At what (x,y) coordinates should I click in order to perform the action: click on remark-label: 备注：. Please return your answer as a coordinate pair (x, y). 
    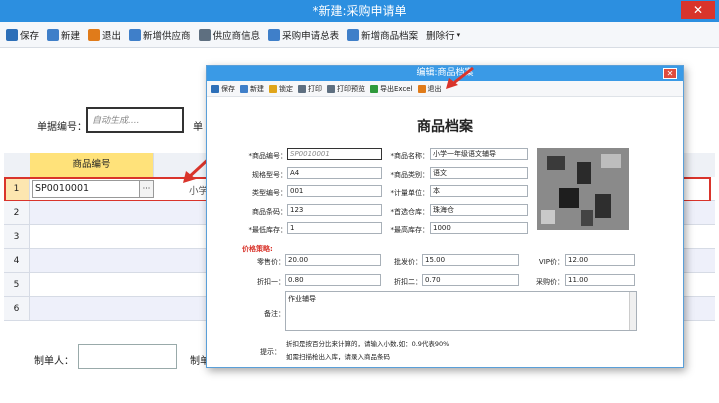
    Looking at the image, I should click on (274, 314).